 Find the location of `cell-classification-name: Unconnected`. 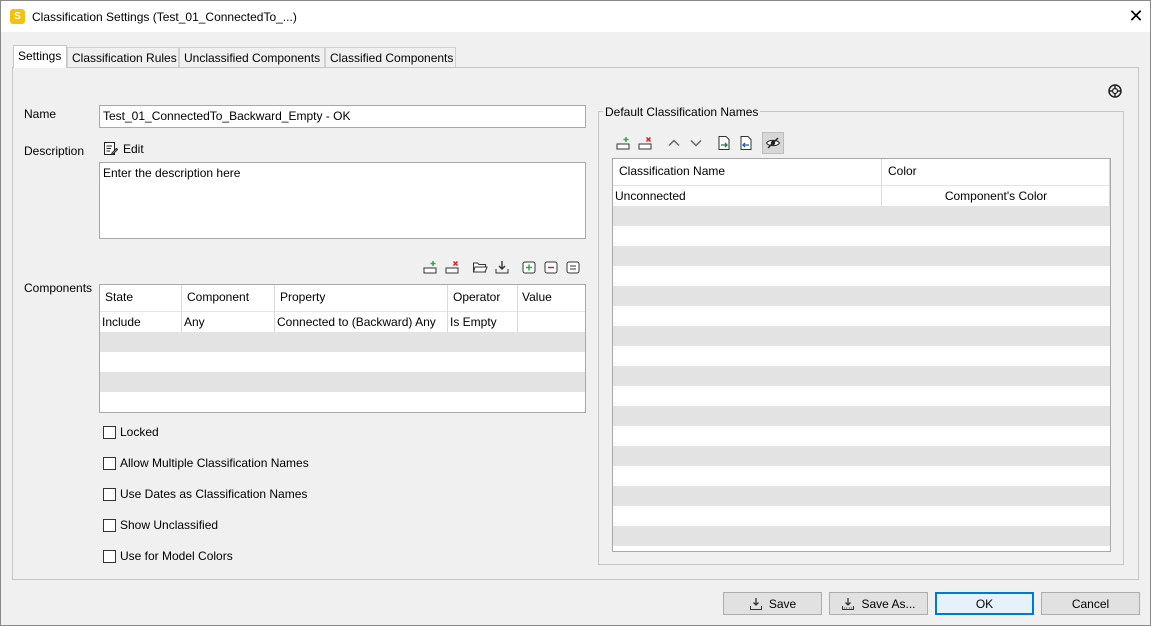

cell-classification-name: Unconnected is located at coordinates (746, 196).